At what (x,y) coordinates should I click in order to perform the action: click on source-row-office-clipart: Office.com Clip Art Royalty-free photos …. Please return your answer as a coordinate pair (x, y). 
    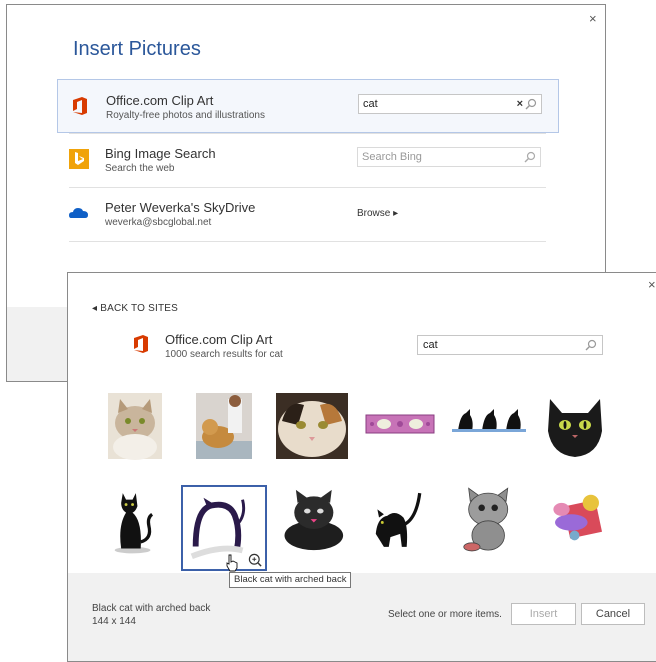
    Looking at the image, I should click on (308, 106).